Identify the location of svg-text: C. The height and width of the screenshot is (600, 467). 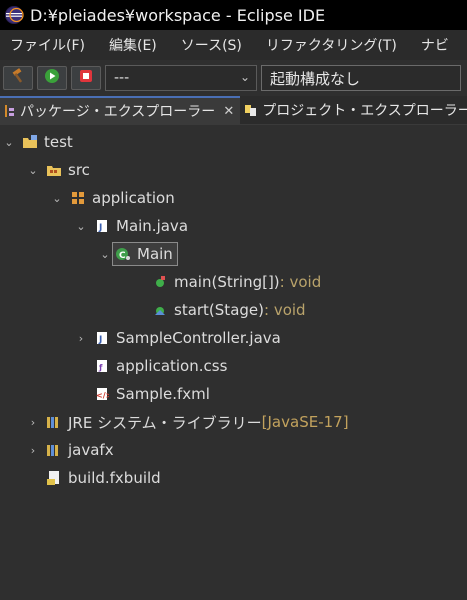
(122, 256).